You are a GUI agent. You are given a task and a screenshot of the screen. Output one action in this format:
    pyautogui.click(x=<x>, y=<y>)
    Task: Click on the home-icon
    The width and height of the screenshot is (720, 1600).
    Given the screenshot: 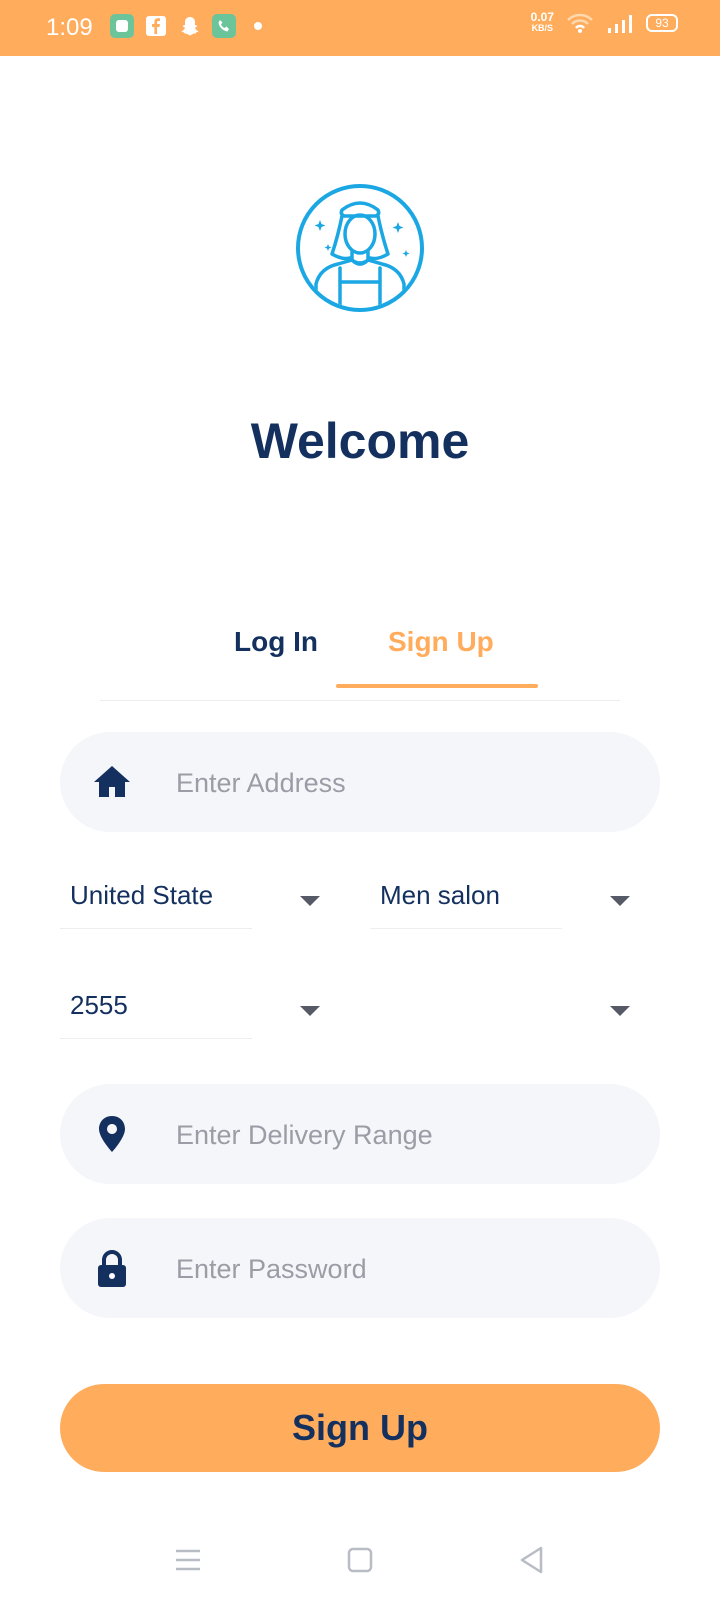 What is the action you would take?
    pyautogui.click(x=112, y=781)
    